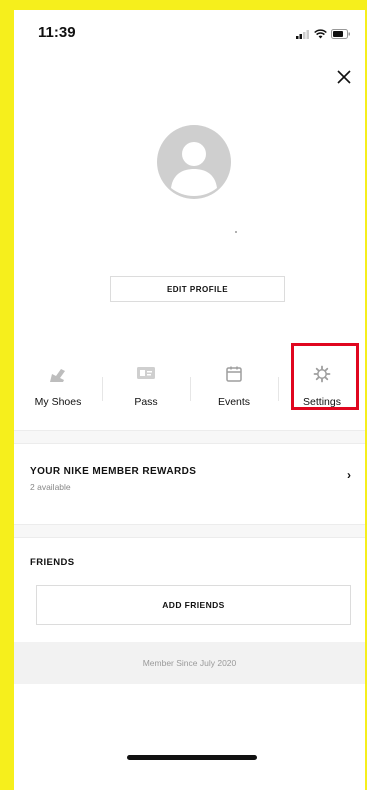  Describe the element at coordinates (52, 562) in the screenshot. I see `friends-title: FRIENDS` at that location.